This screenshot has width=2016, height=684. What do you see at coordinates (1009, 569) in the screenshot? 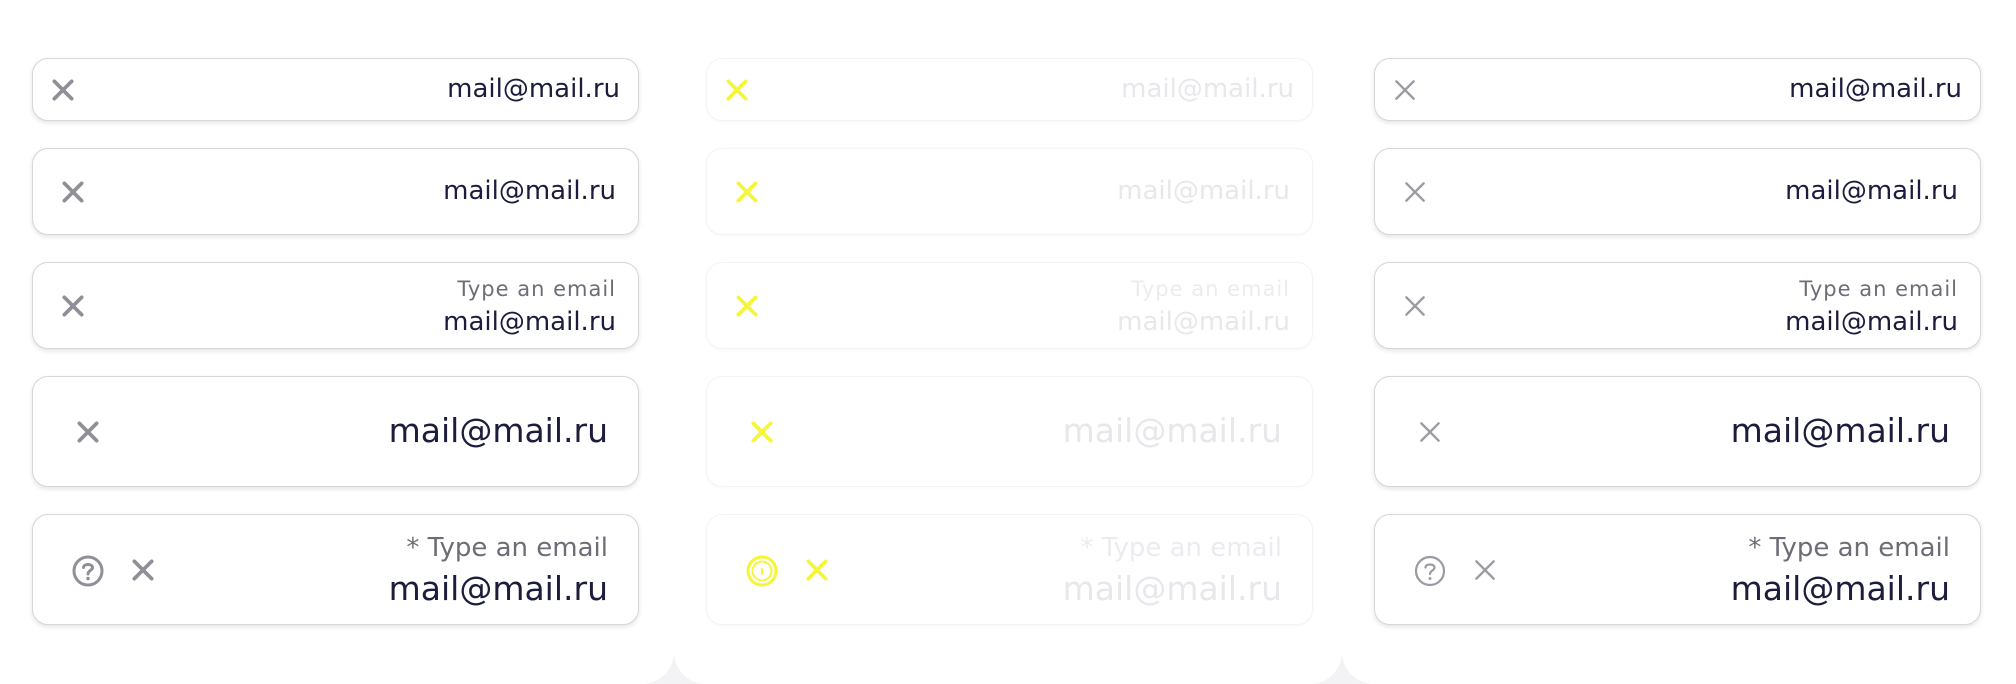
I see `email-field-l-labeled-disabled: * Type an email mail@mail.ru` at bounding box center [1009, 569].